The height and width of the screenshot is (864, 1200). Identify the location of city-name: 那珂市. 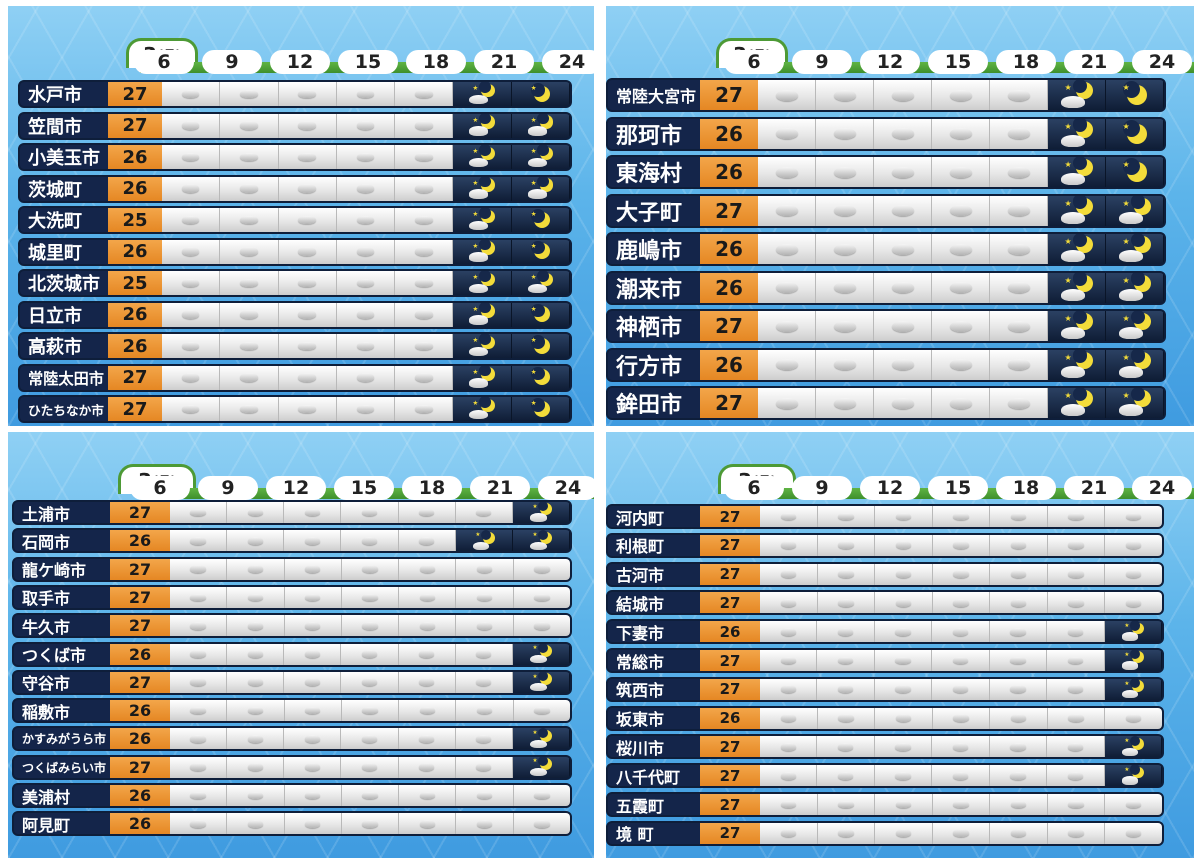
(654, 133).